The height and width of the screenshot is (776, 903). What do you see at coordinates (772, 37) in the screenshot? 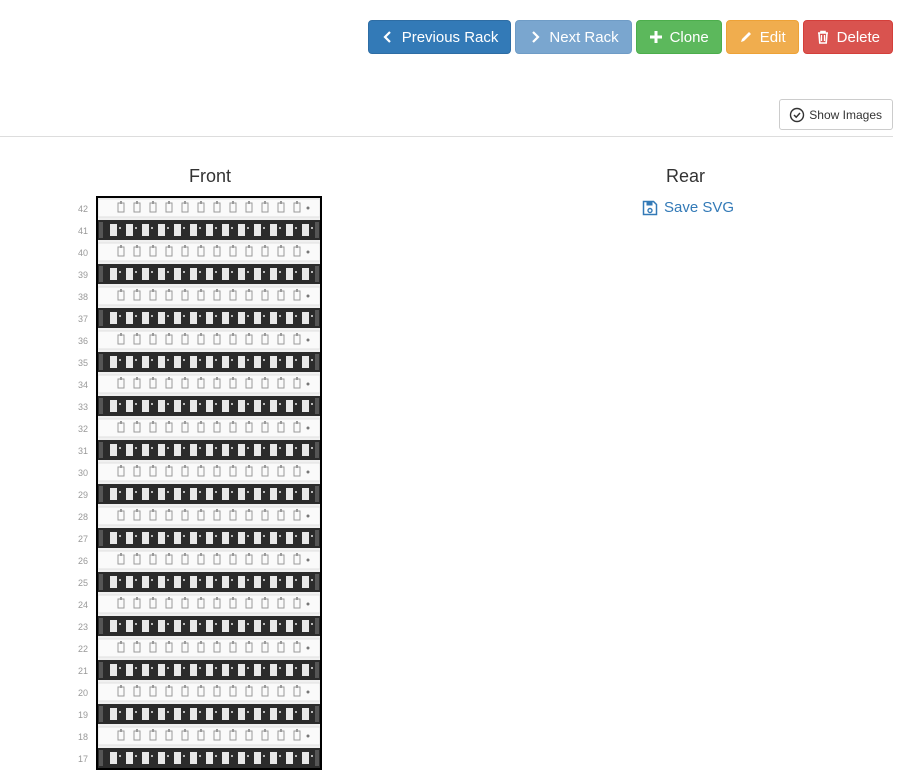
I see `edit-label: Edit` at bounding box center [772, 37].